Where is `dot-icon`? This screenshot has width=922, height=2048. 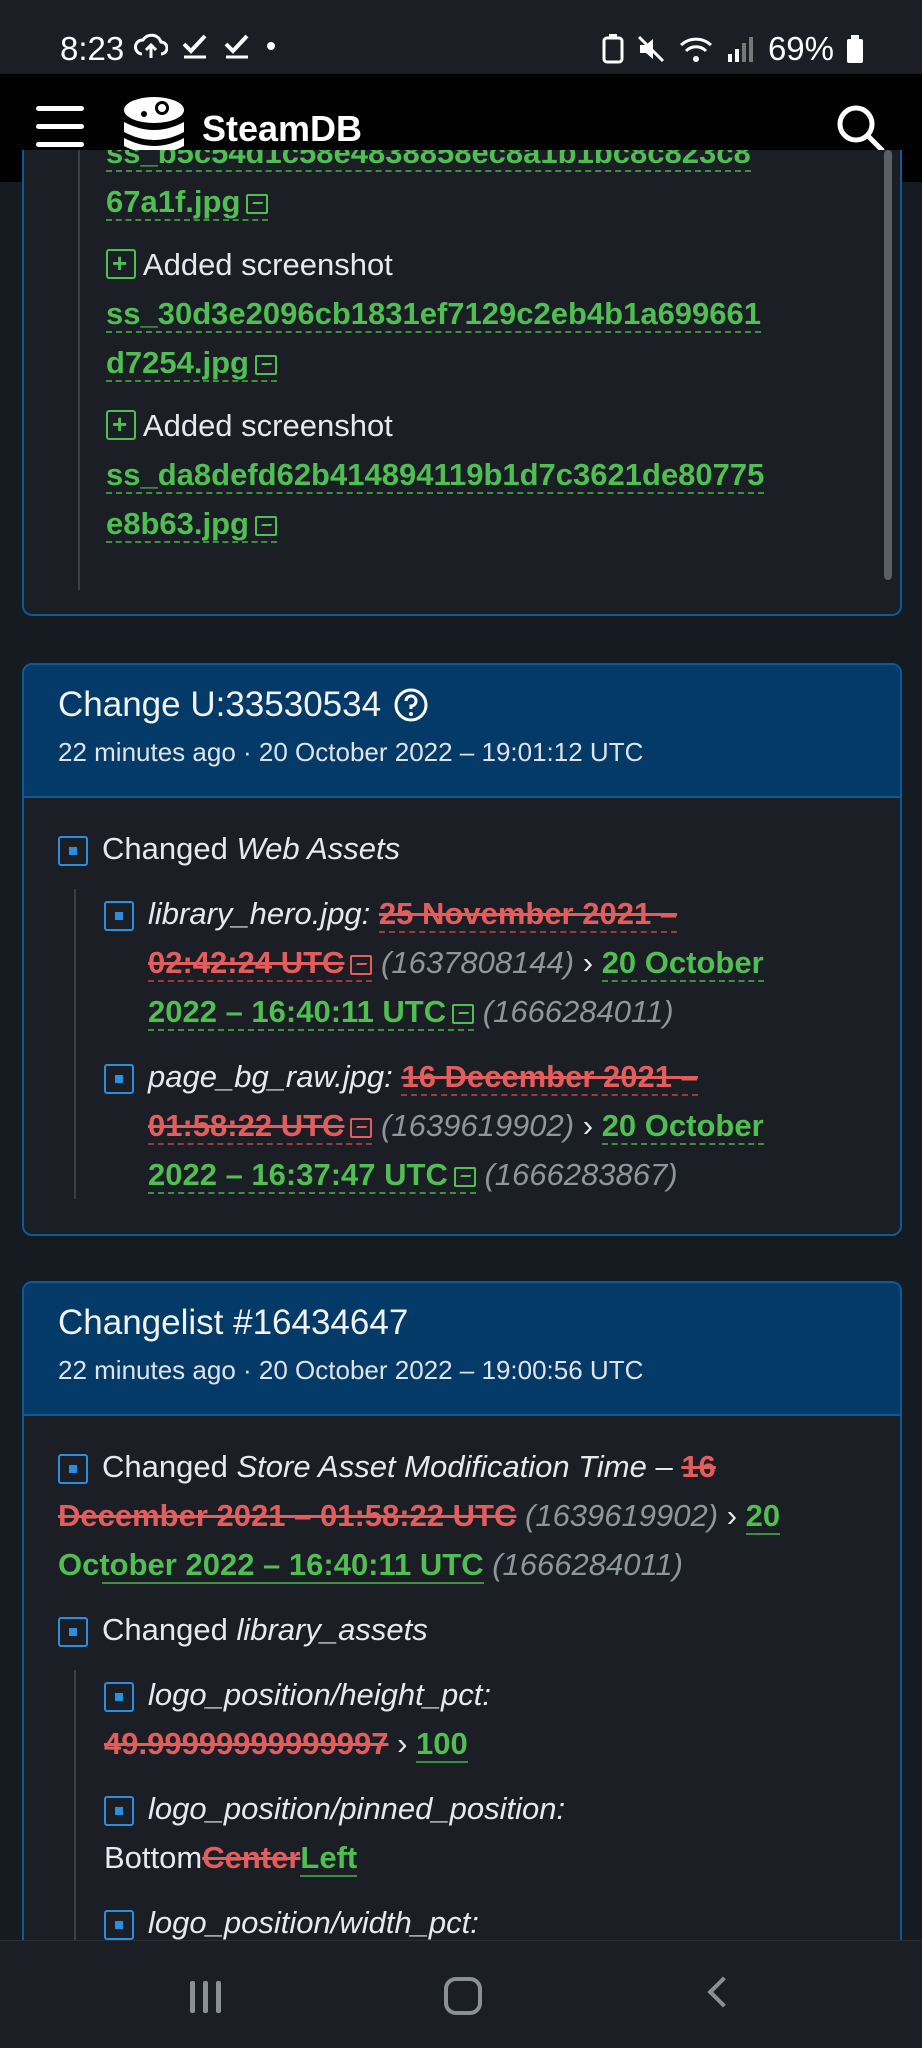 dot-icon is located at coordinates (271, 46).